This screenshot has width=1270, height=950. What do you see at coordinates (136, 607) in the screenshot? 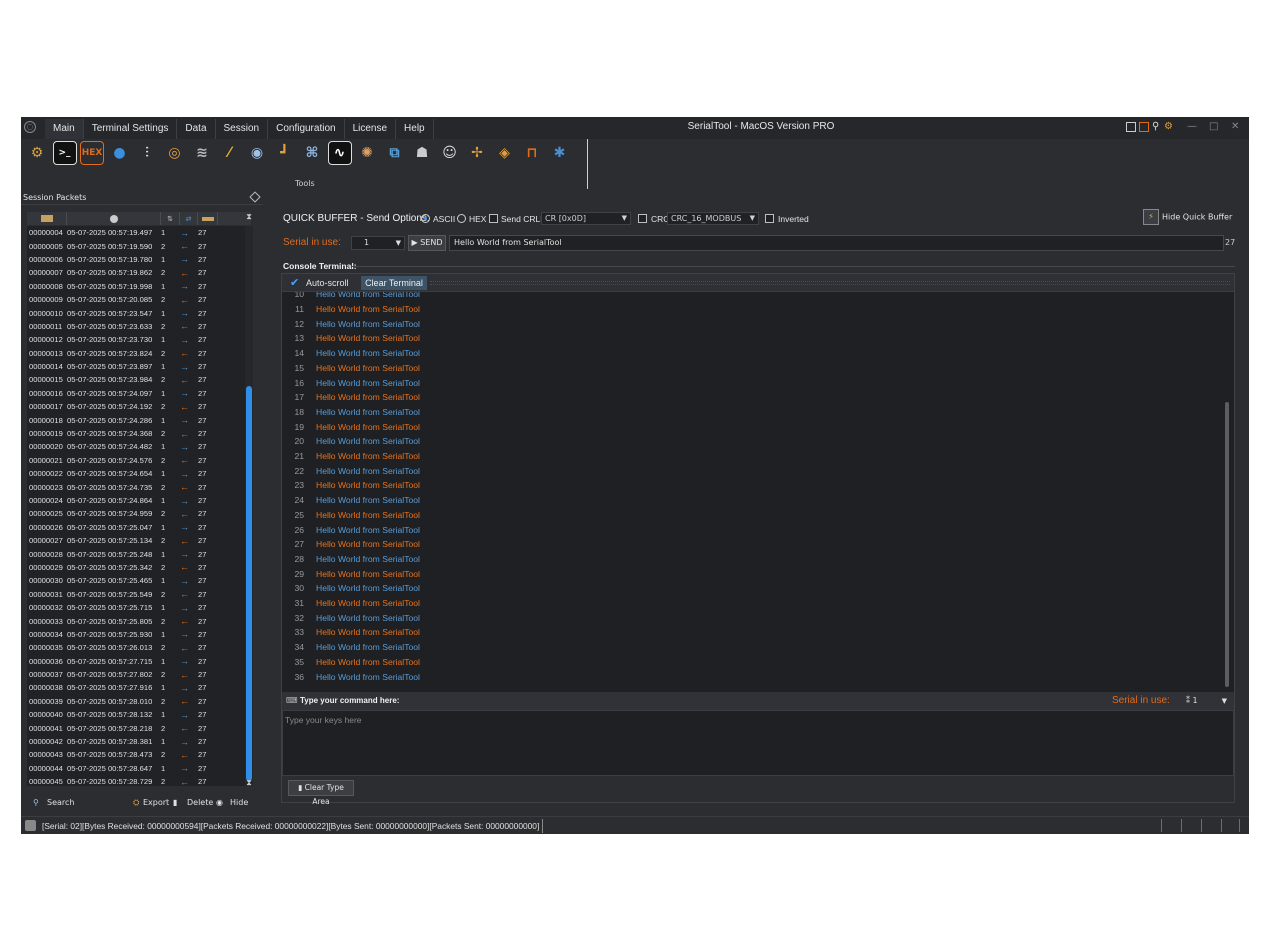
I see `packet-row: 00000032 05-07-2025 00:57:25.715 1 → 27` at bounding box center [136, 607].